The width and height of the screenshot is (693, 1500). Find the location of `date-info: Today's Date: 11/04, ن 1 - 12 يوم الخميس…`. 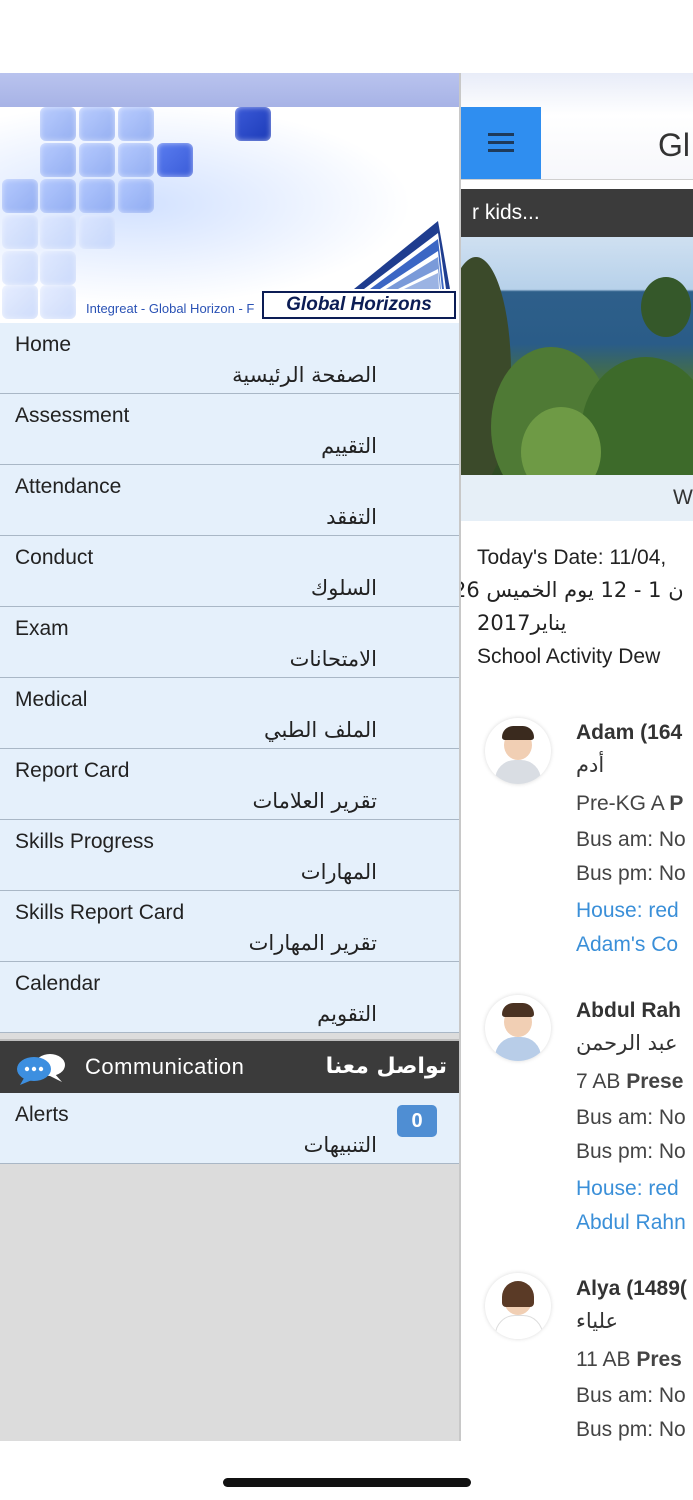

date-info: Today's Date: 11/04, ن 1 - 12 يوم الخميس… is located at coordinates (577, 607).